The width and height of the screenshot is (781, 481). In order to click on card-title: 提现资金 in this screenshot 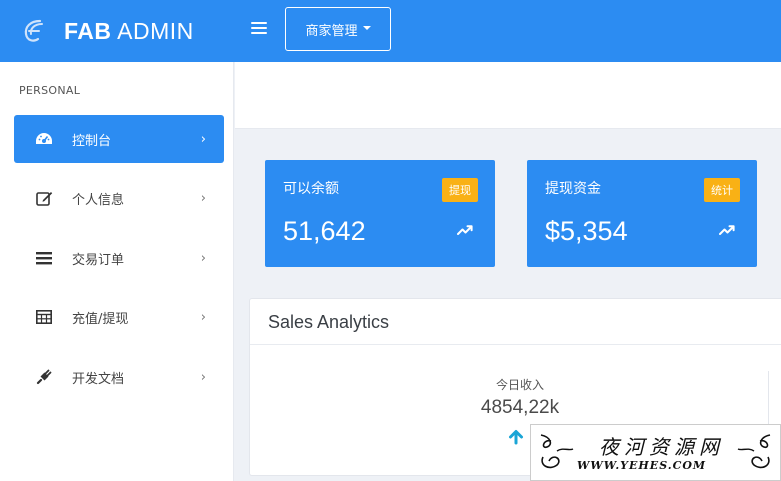, I will do `click(573, 189)`.